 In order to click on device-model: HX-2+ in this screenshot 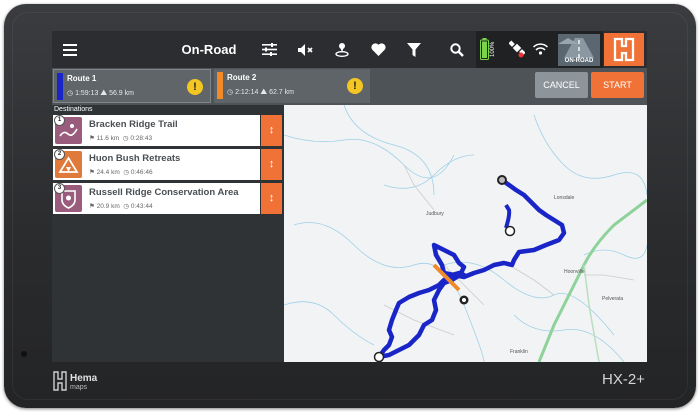, I will do `click(623, 379)`.